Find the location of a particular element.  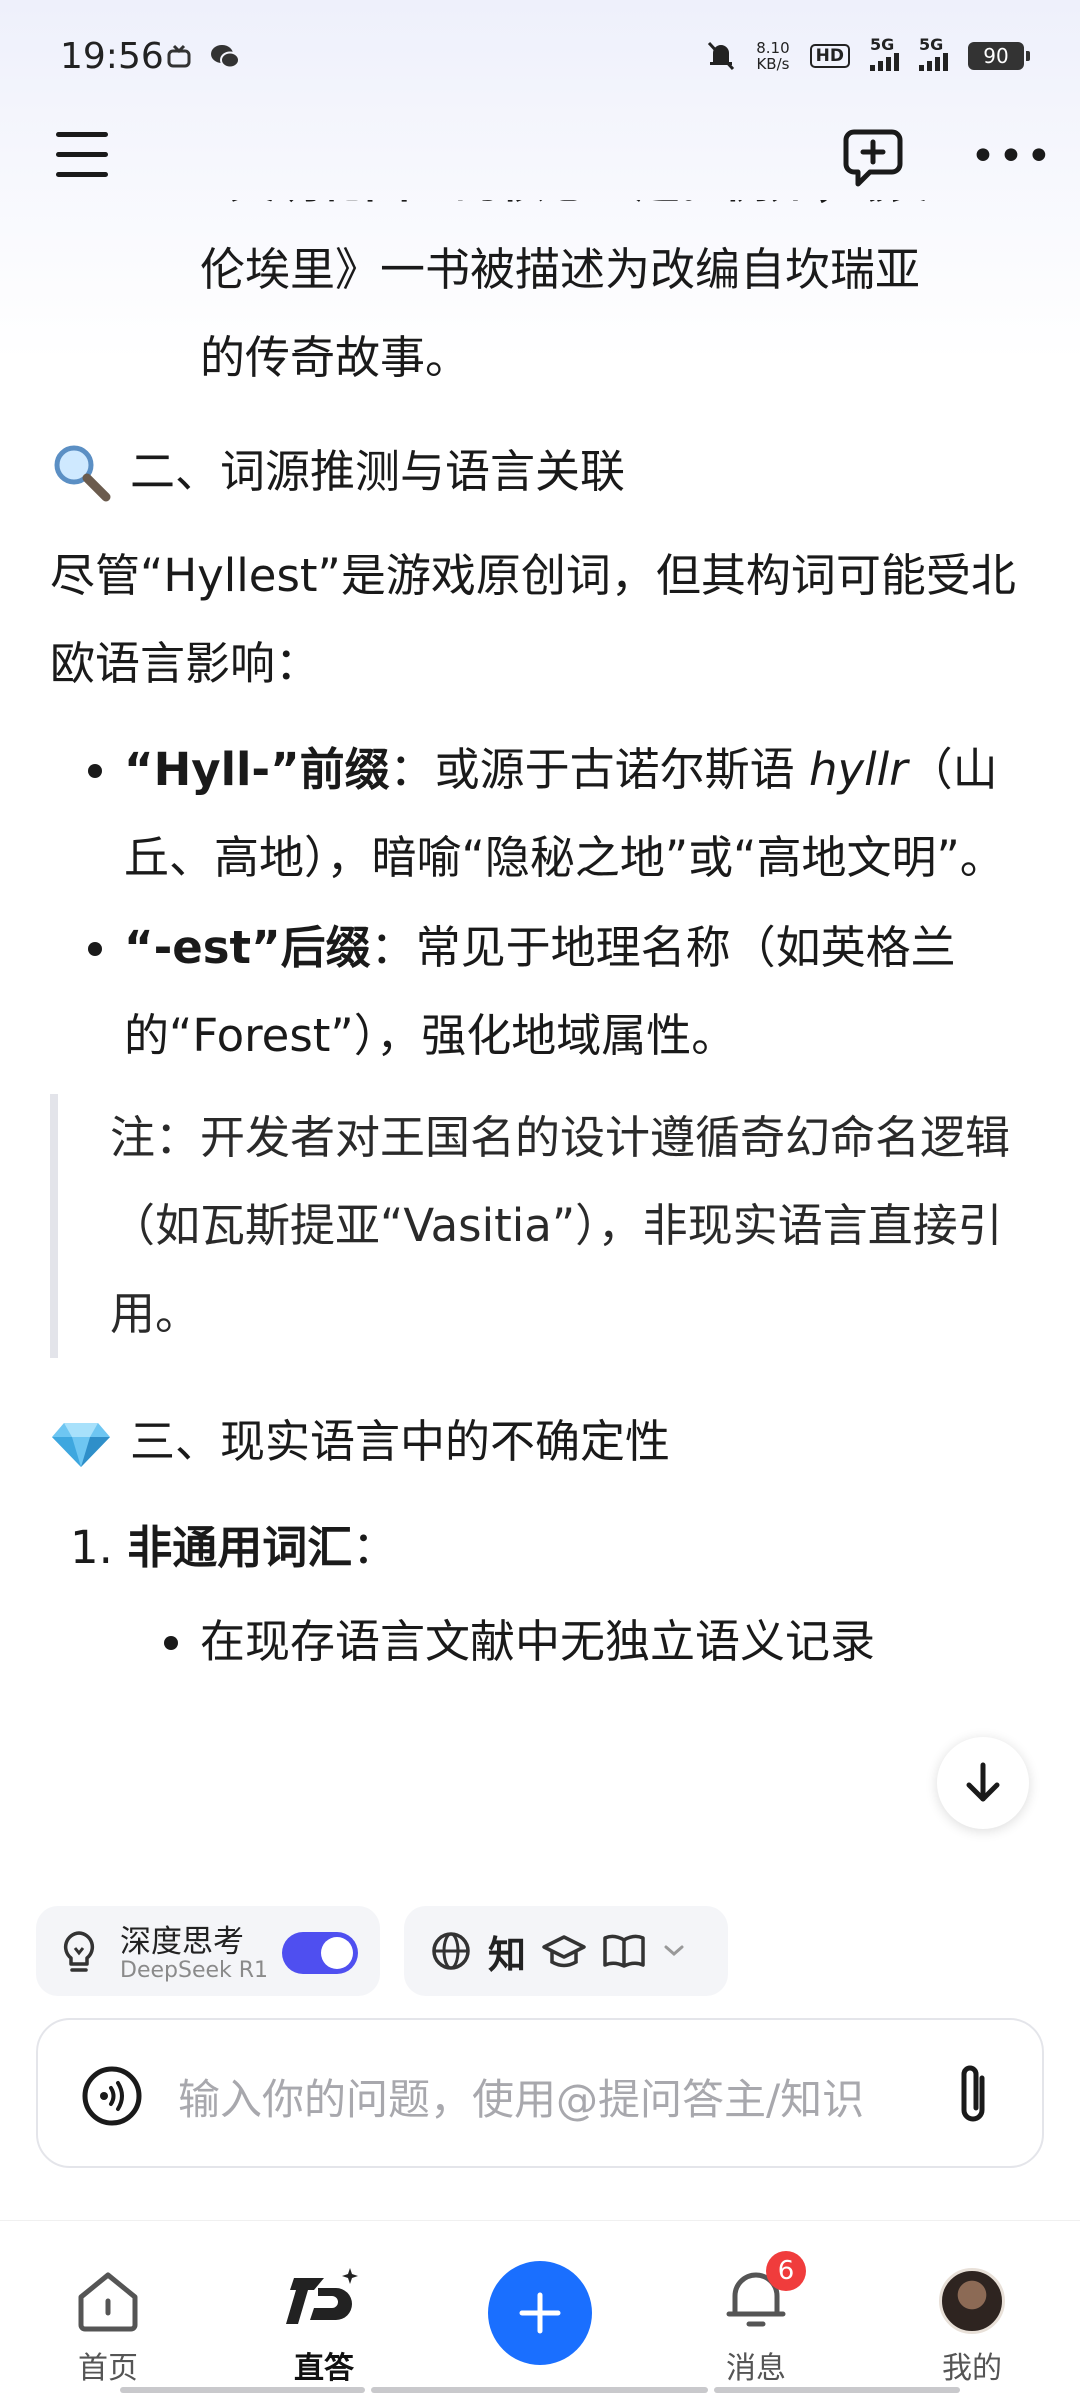

status-right: 8.10 KB/s HD 5G 5G 90 is located at coordinates (868, 54).